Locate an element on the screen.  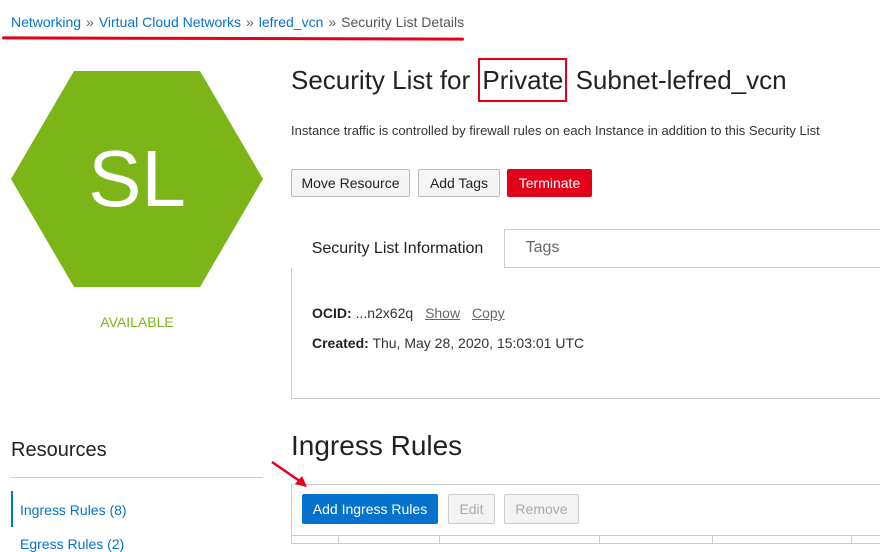
resource-egress-rules: Egress Rules (2) is located at coordinates (72, 544).